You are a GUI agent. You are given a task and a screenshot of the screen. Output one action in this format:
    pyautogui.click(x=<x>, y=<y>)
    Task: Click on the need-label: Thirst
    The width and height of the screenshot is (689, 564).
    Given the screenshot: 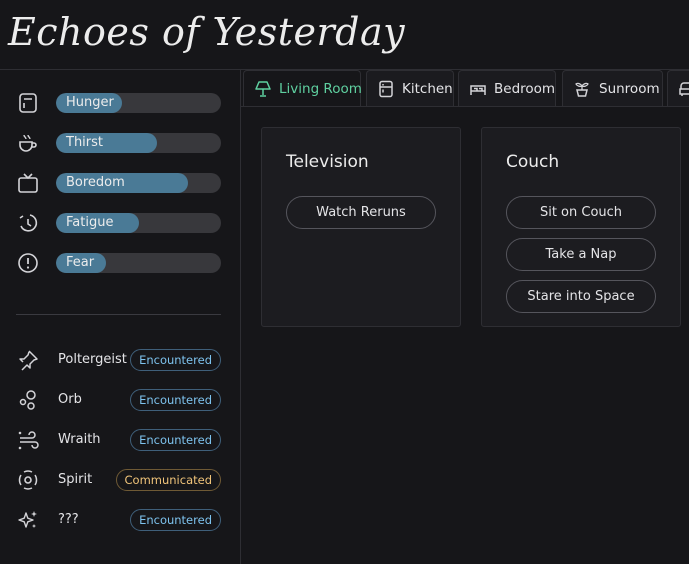 What is the action you would take?
    pyautogui.click(x=85, y=142)
    